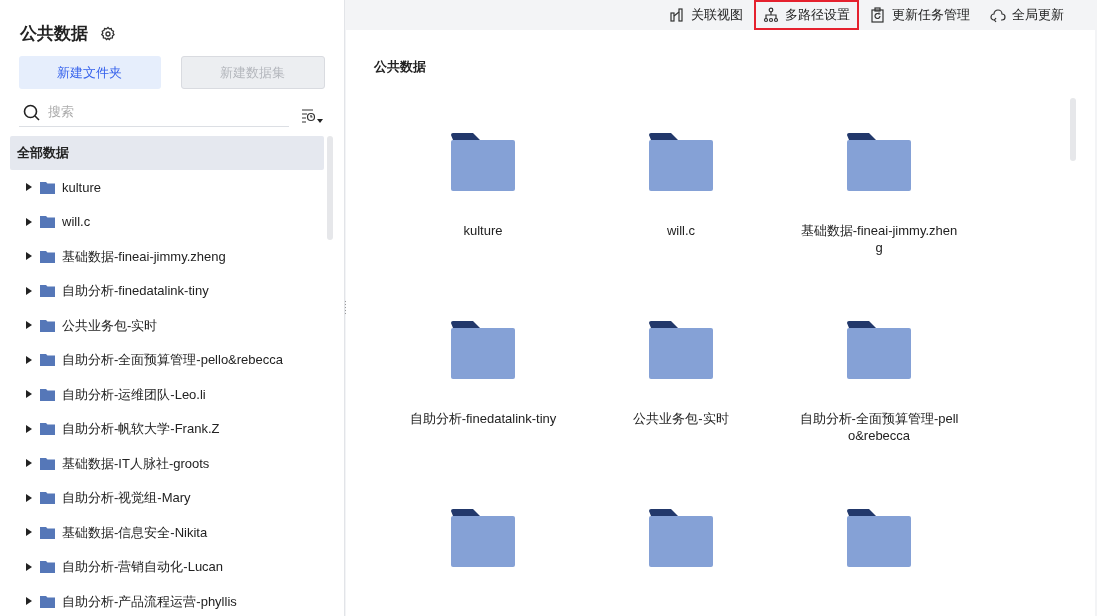  Describe the element at coordinates (144, 256) in the screenshot. I see `tree-item: 基础数据-fineai-jimmy.zheng` at that location.